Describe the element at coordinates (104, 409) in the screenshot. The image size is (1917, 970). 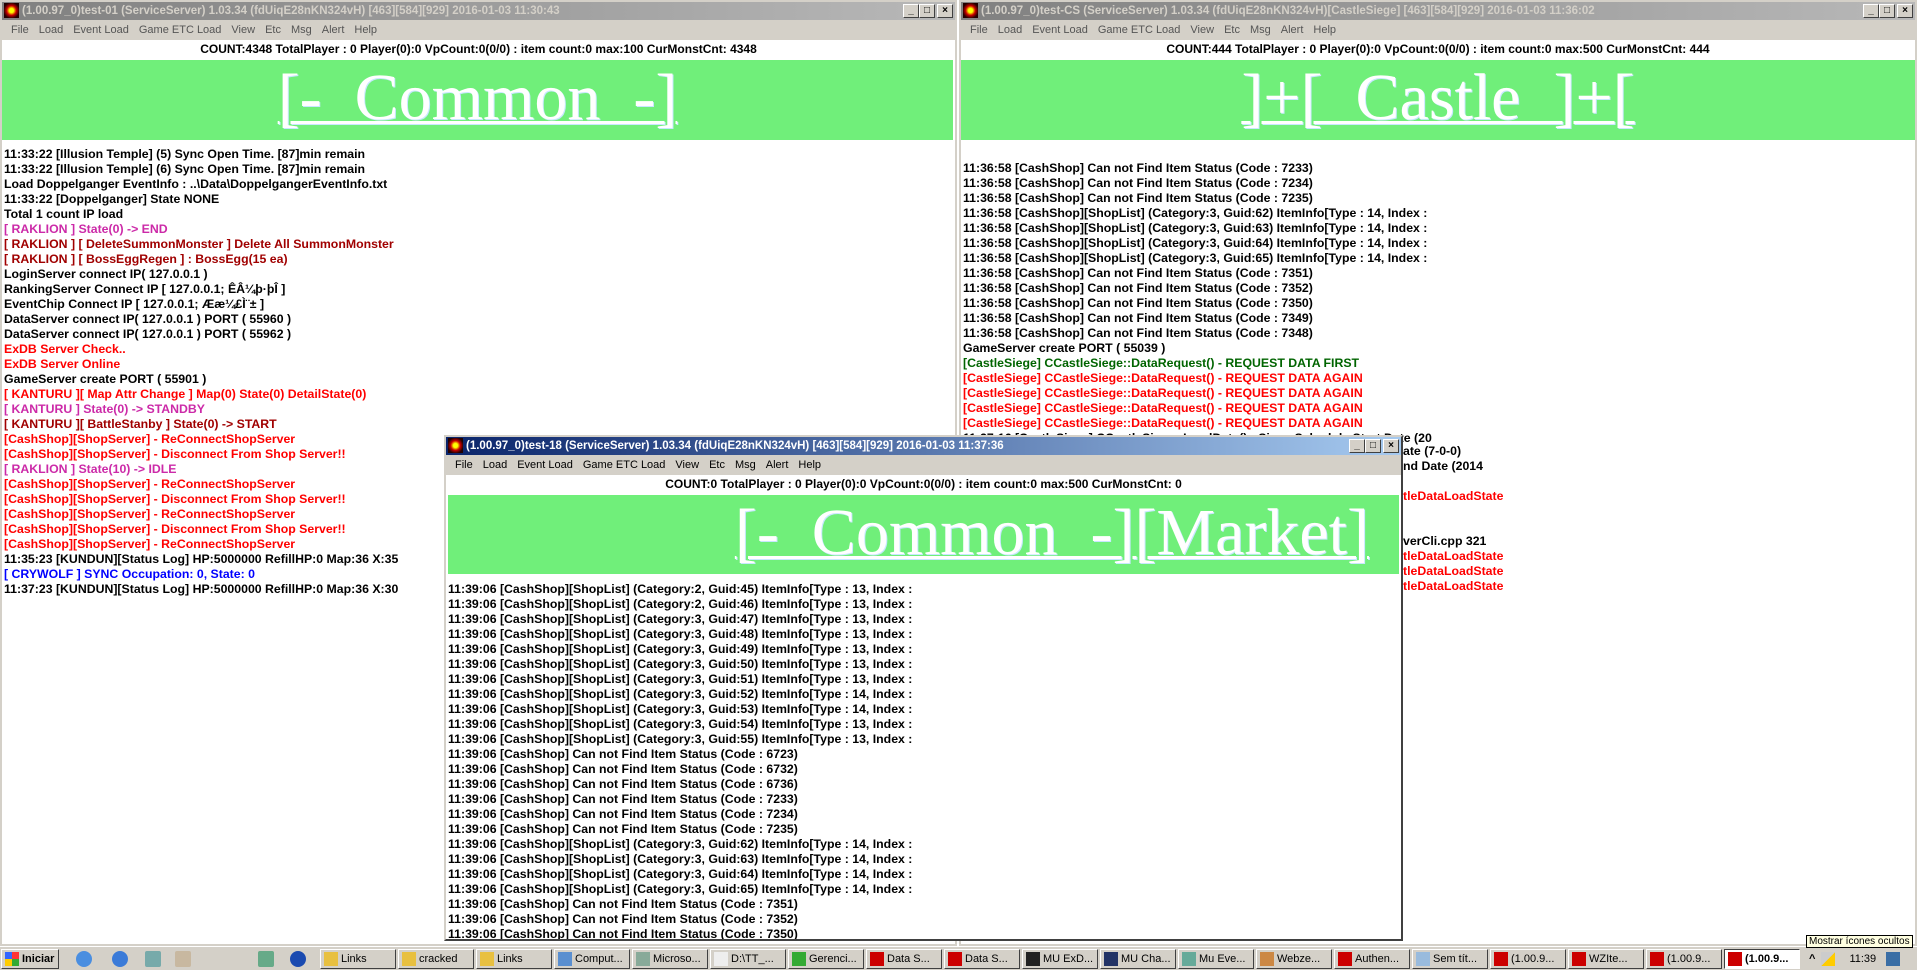
I see `log-line: [ KANTURU ] State(0) -> STANDBY` at that location.